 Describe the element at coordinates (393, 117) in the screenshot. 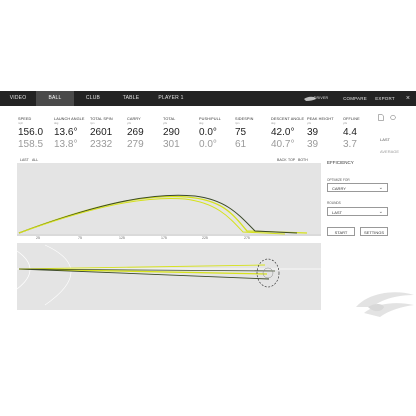

I see `share-icon` at that location.